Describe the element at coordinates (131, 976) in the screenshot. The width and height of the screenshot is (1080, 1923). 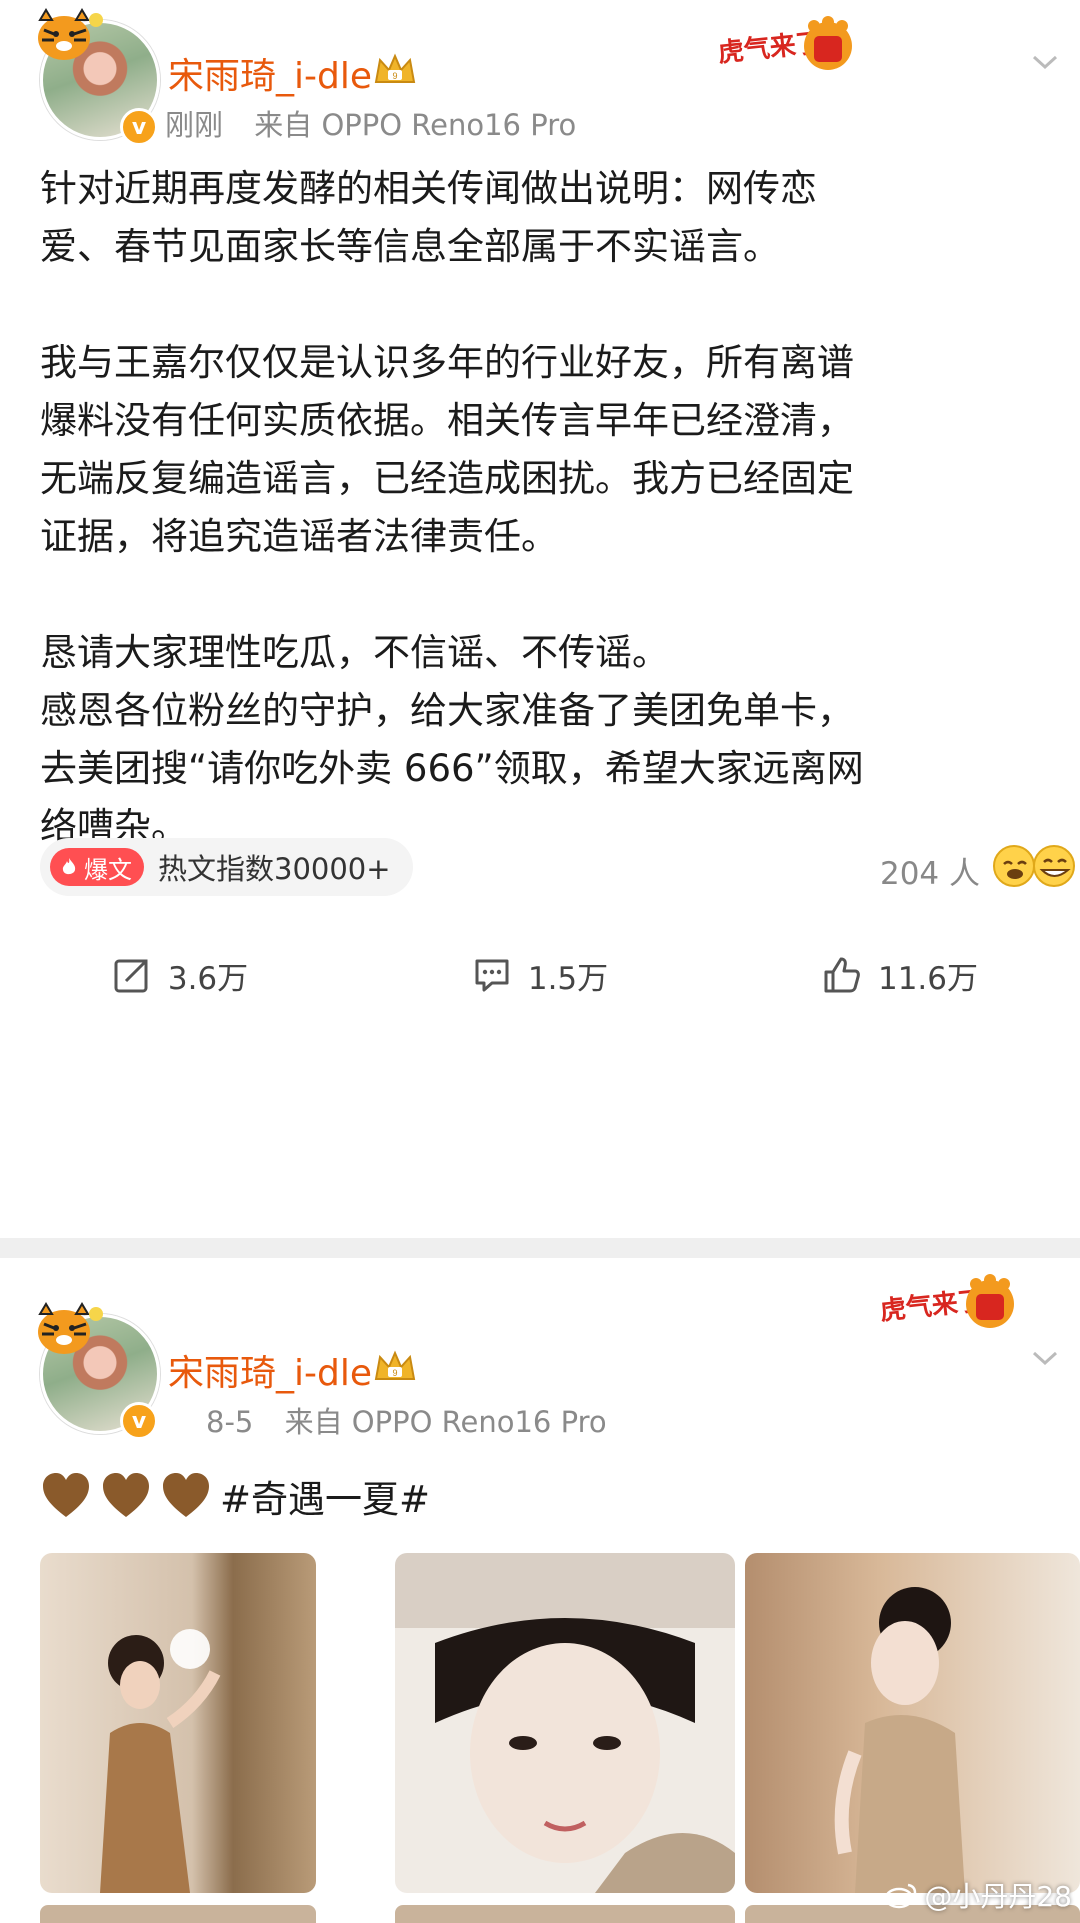
I see `repost-icon` at that location.